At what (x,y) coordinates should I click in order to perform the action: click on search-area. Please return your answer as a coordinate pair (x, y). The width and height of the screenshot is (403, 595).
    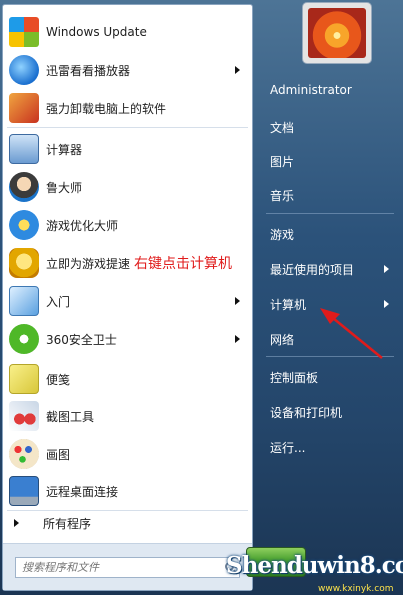
    Looking at the image, I should click on (127, 566).